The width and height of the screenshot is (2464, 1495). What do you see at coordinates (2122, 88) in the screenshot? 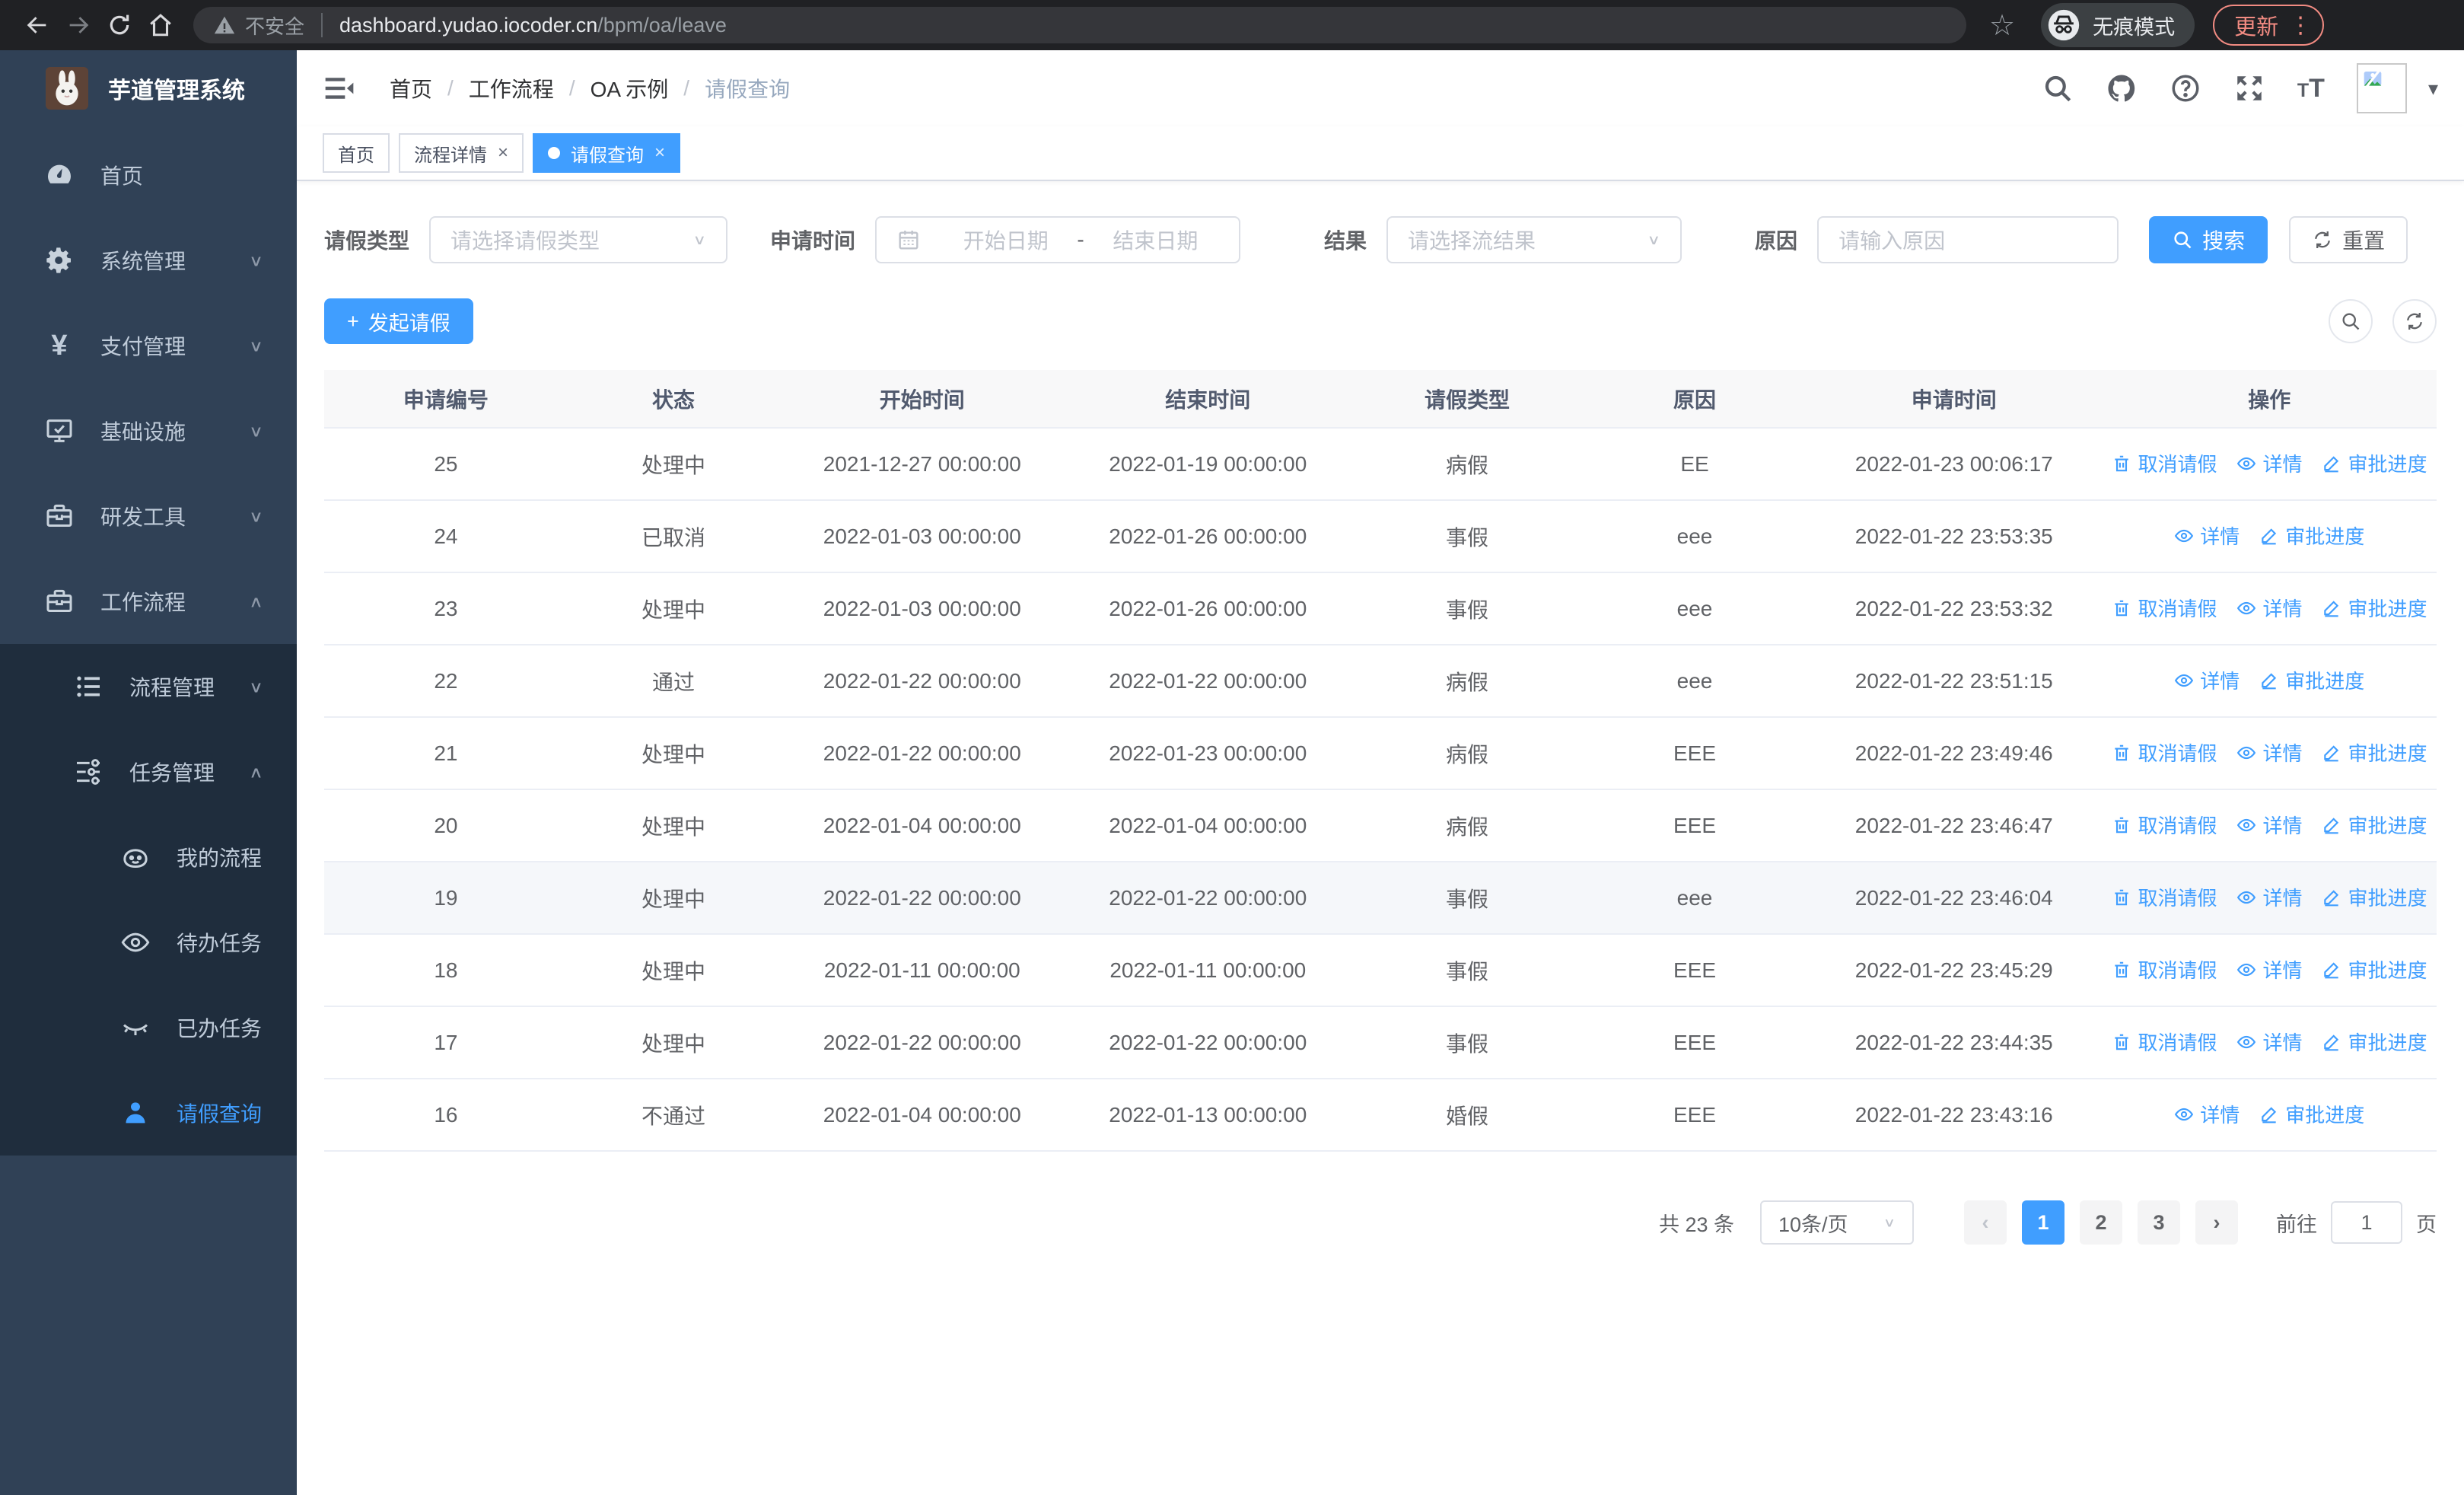
I see `github-icon` at bounding box center [2122, 88].